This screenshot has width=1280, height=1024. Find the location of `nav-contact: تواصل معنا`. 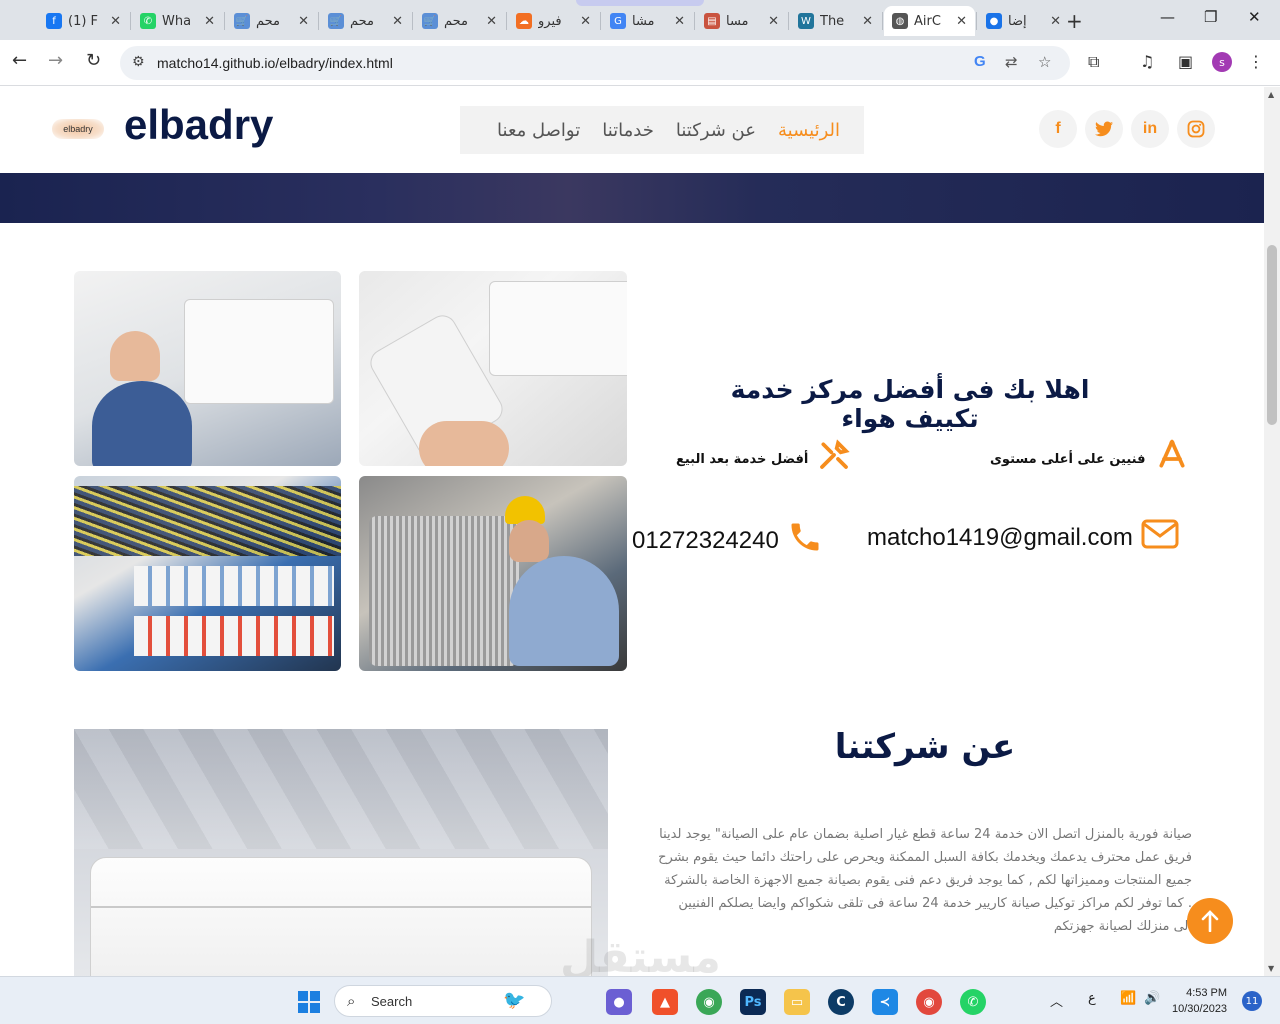

nav-contact: تواصل معنا is located at coordinates (538, 130).